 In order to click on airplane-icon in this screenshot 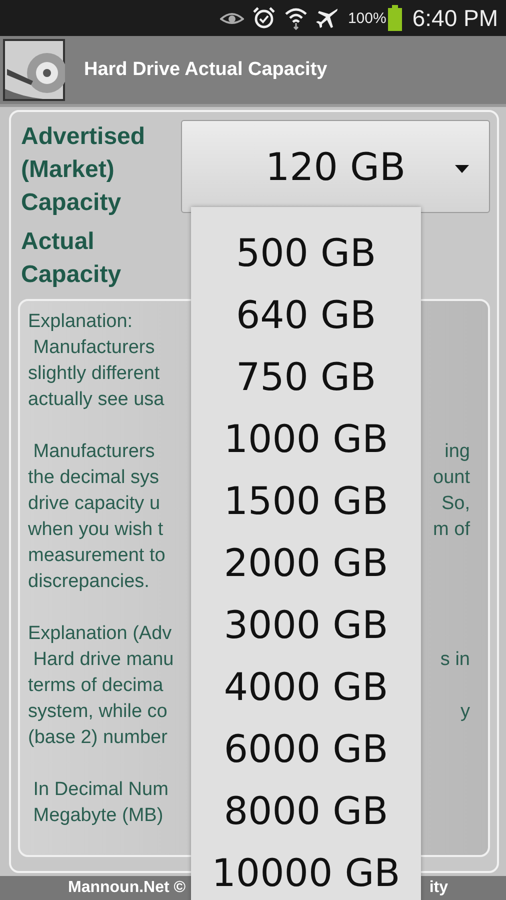, I will do `click(328, 18)`.